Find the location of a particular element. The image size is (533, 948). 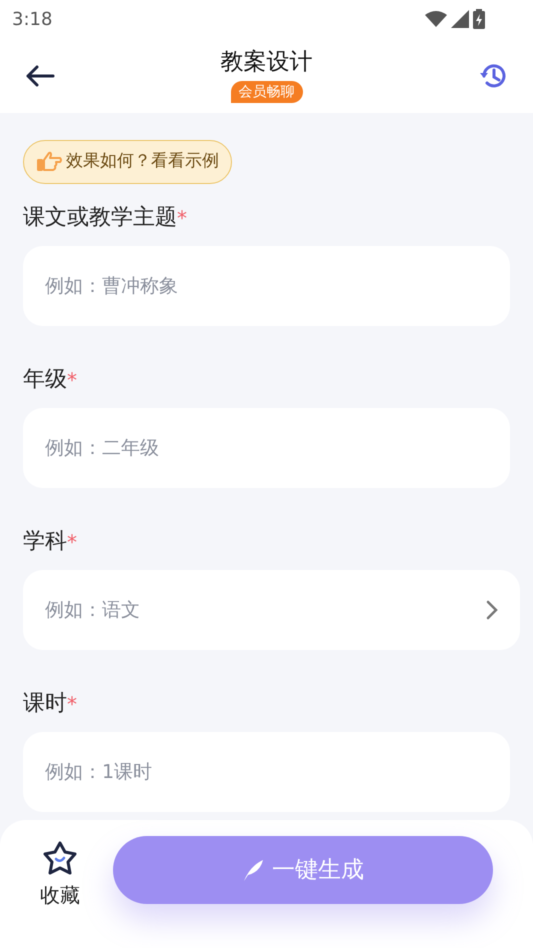

battery-icon is located at coordinates (479, 19).